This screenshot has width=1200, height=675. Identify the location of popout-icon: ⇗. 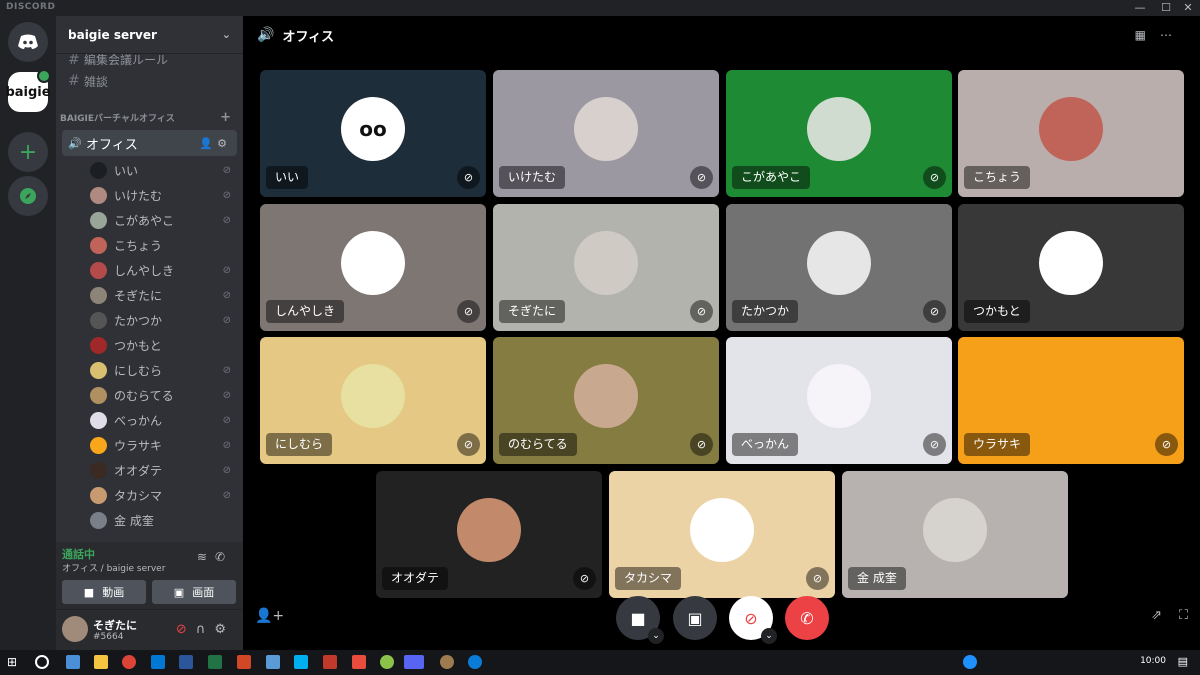
(1156, 615).